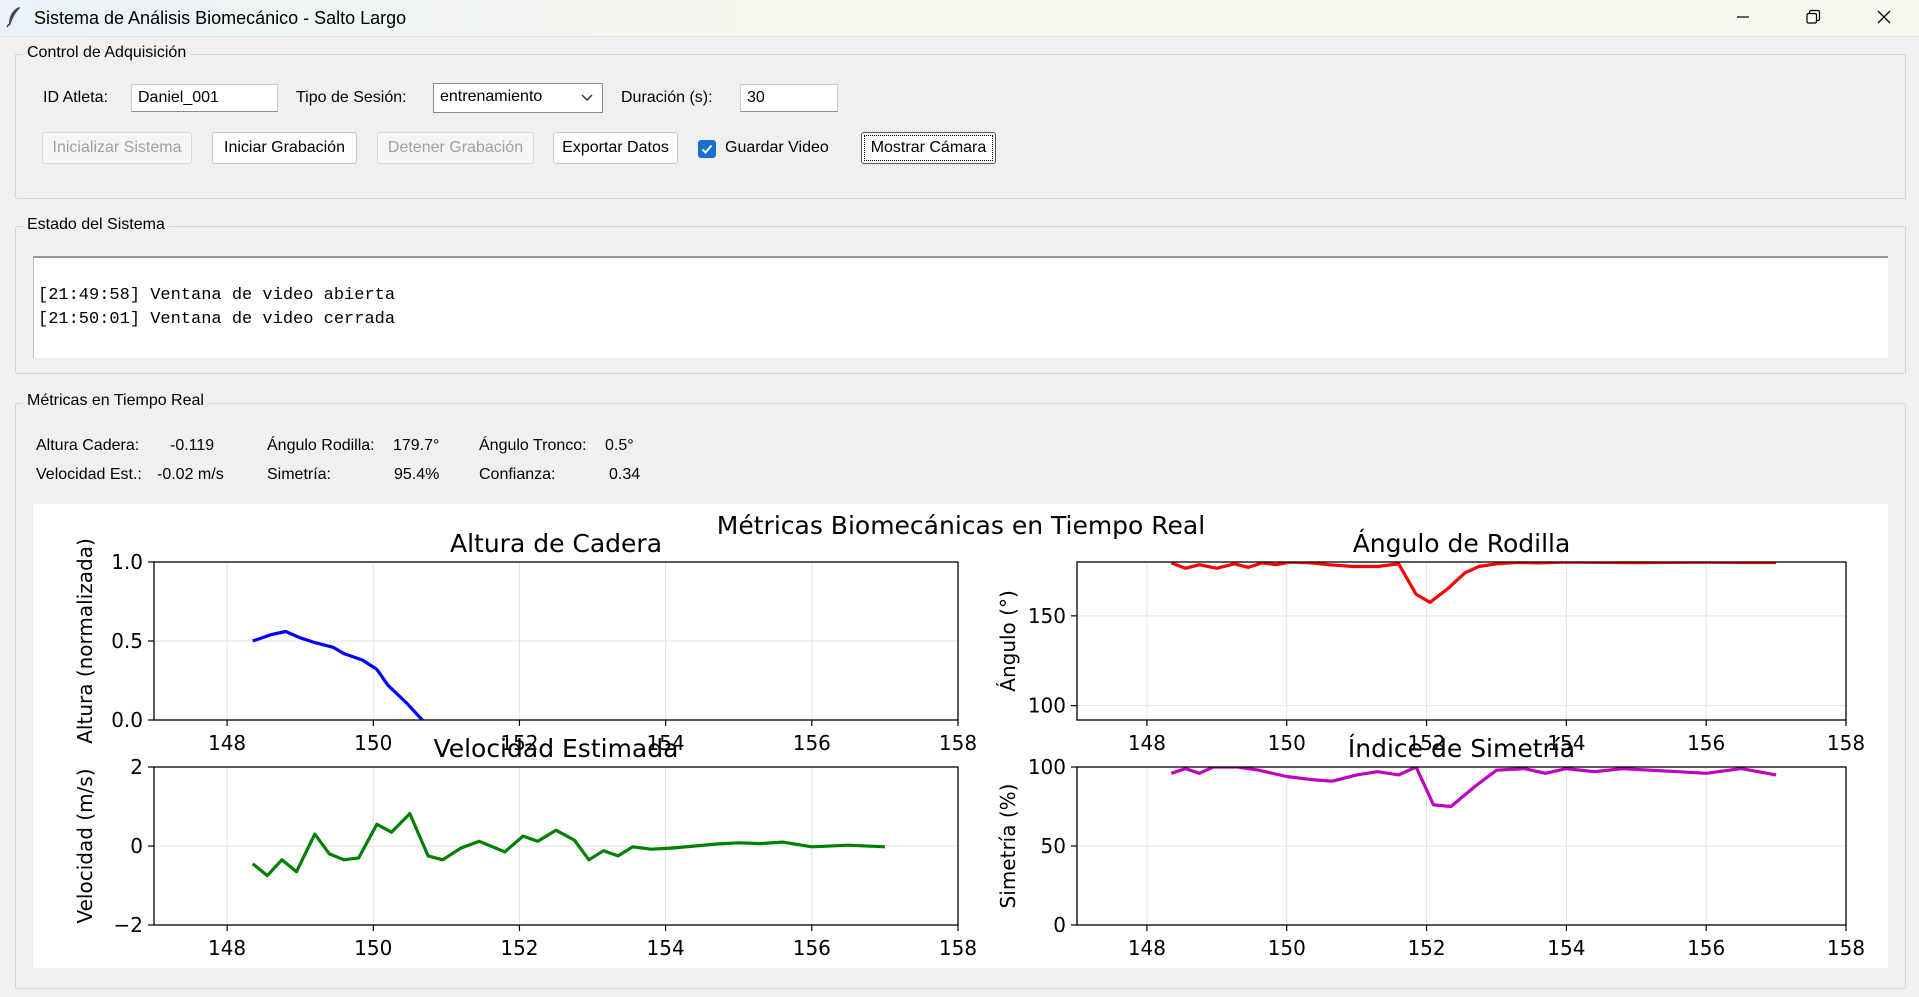 The width and height of the screenshot is (1919, 997). Describe the element at coordinates (587, 97) in the screenshot. I see `chevron-down-icon` at that location.